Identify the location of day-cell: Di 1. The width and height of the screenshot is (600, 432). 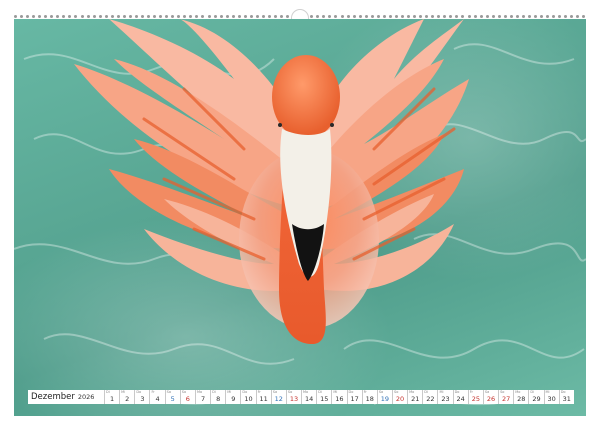
(111, 397).